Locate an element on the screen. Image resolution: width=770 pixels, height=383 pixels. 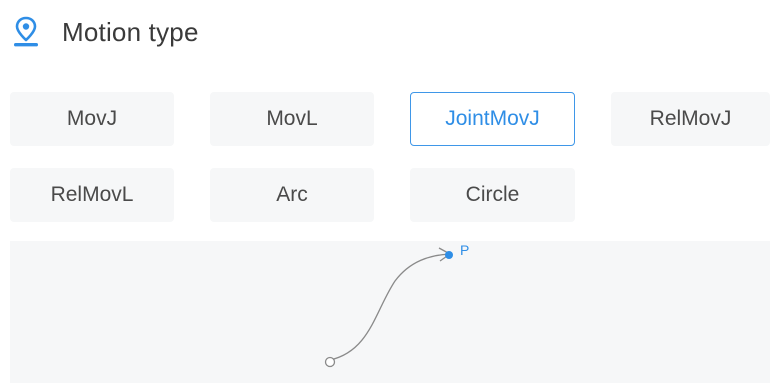
motion-type-movj-button: MovJ is located at coordinates (92, 119).